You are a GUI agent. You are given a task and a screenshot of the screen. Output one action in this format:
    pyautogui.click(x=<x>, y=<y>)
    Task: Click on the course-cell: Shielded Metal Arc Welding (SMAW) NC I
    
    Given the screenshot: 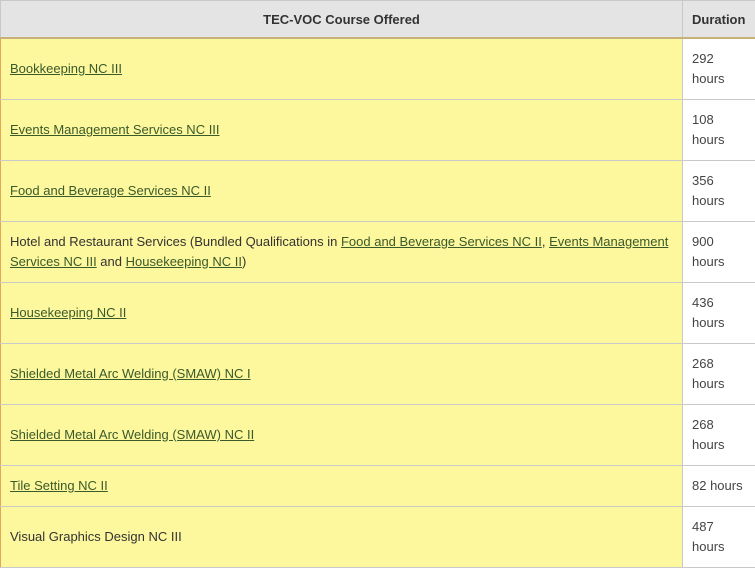 What is the action you would take?
    pyautogui.click(x=342, y=374)
    